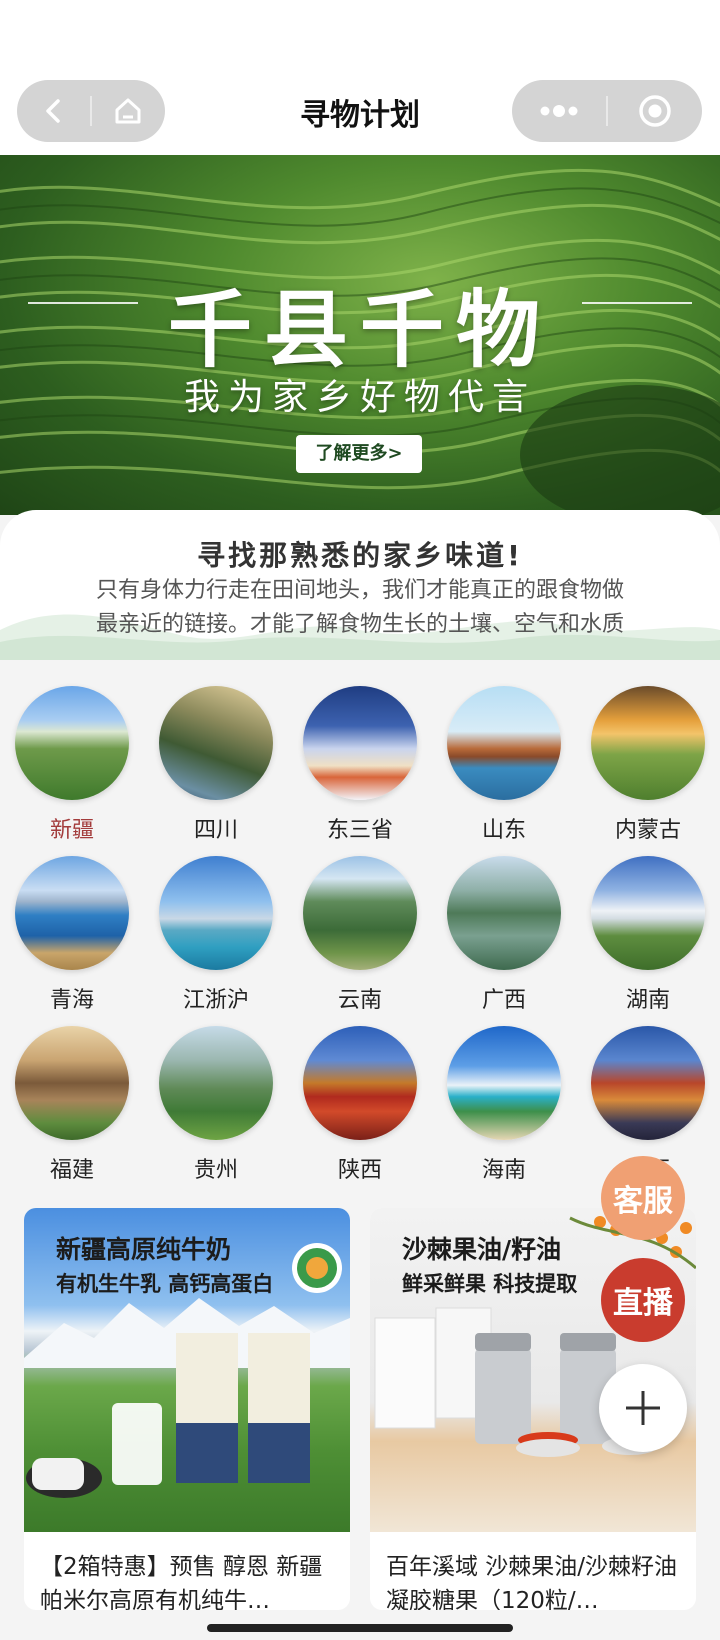  I want to click on region-item-sichuan: 四川, so click(216, 764).